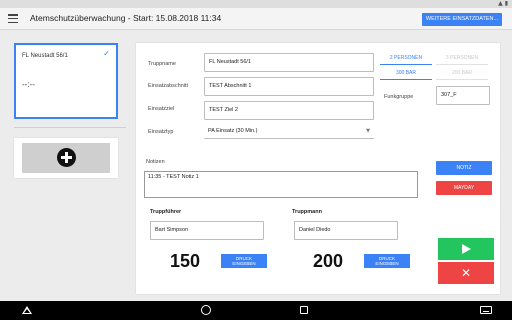 The height and width of the screenshot is (320, 512). What do you see at coordinates (289, 110) in the screenshot?
I see `einsatzziel-input: TEST Ziel 2` at bounding box center [289, 110].